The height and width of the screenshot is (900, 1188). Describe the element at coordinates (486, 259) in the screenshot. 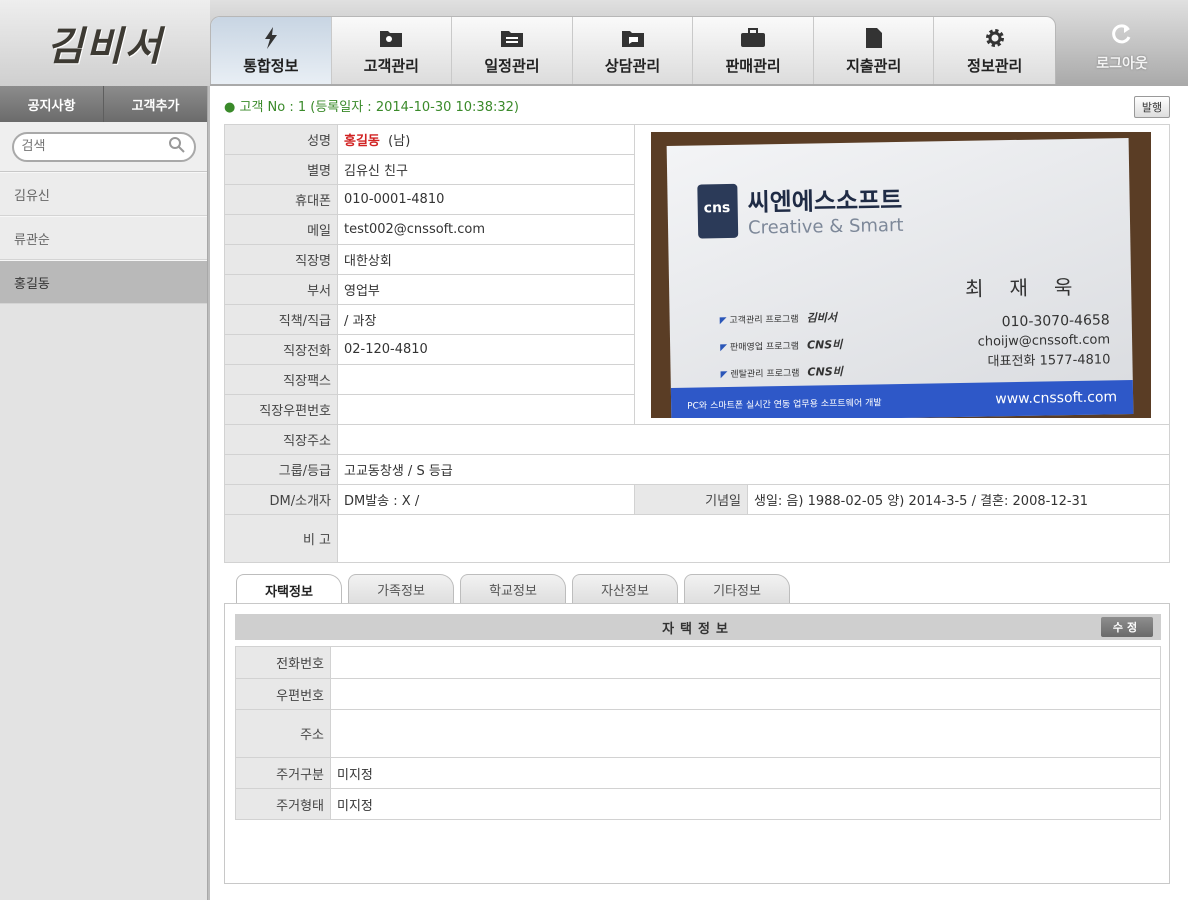

I see `company-value: 대한상회` at that location.